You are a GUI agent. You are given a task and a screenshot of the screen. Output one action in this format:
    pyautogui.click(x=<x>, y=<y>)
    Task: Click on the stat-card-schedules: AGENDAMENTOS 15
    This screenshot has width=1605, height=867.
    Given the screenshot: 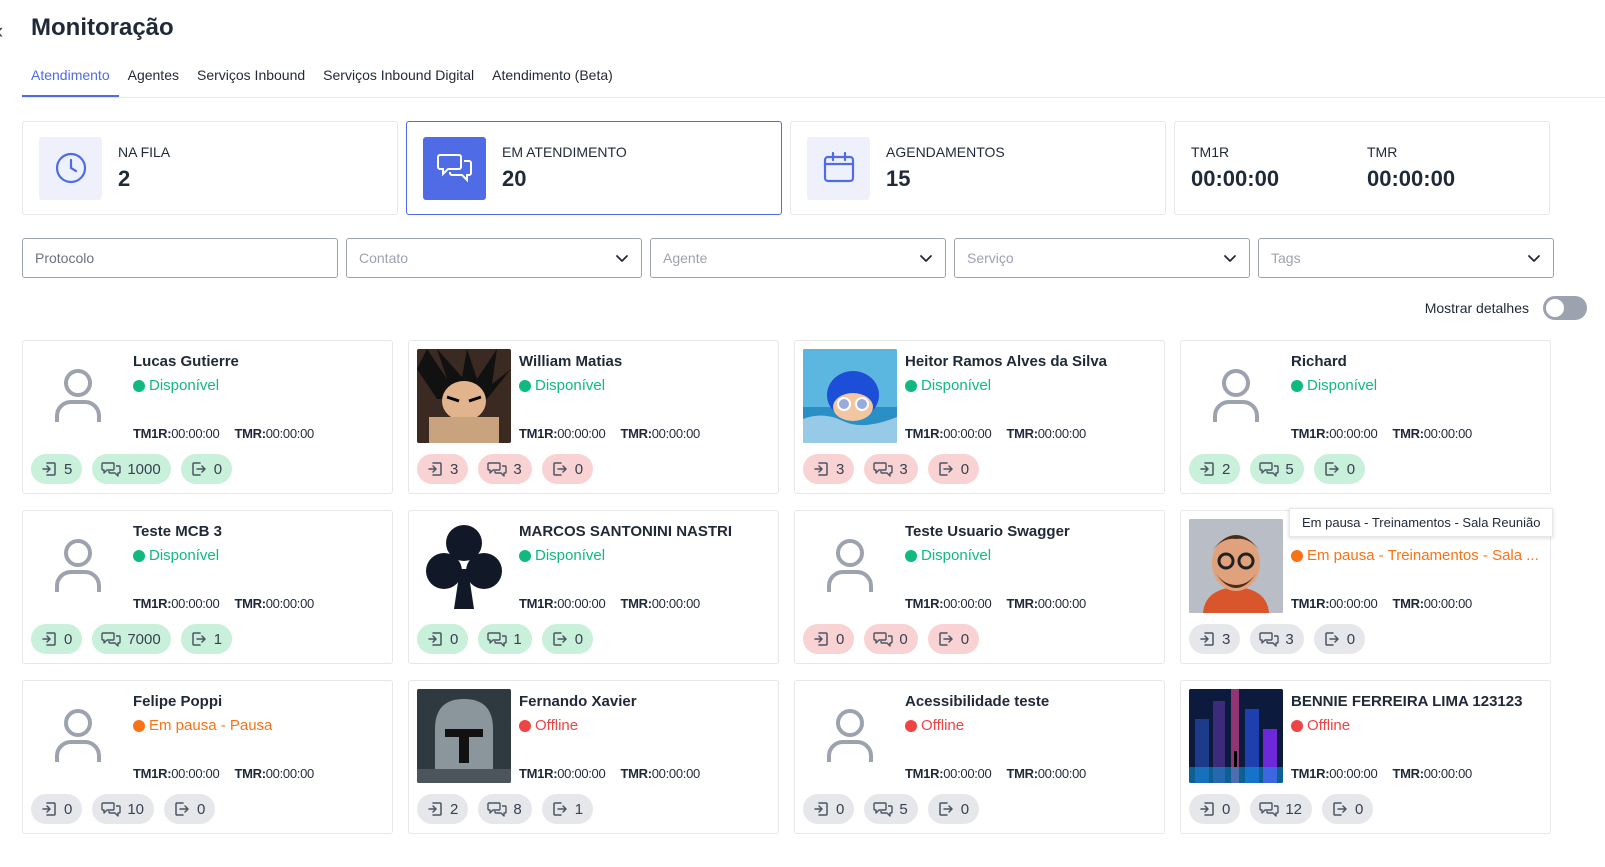 What is the action you would take?
    pyautogui.click(x=978, y=168)
    